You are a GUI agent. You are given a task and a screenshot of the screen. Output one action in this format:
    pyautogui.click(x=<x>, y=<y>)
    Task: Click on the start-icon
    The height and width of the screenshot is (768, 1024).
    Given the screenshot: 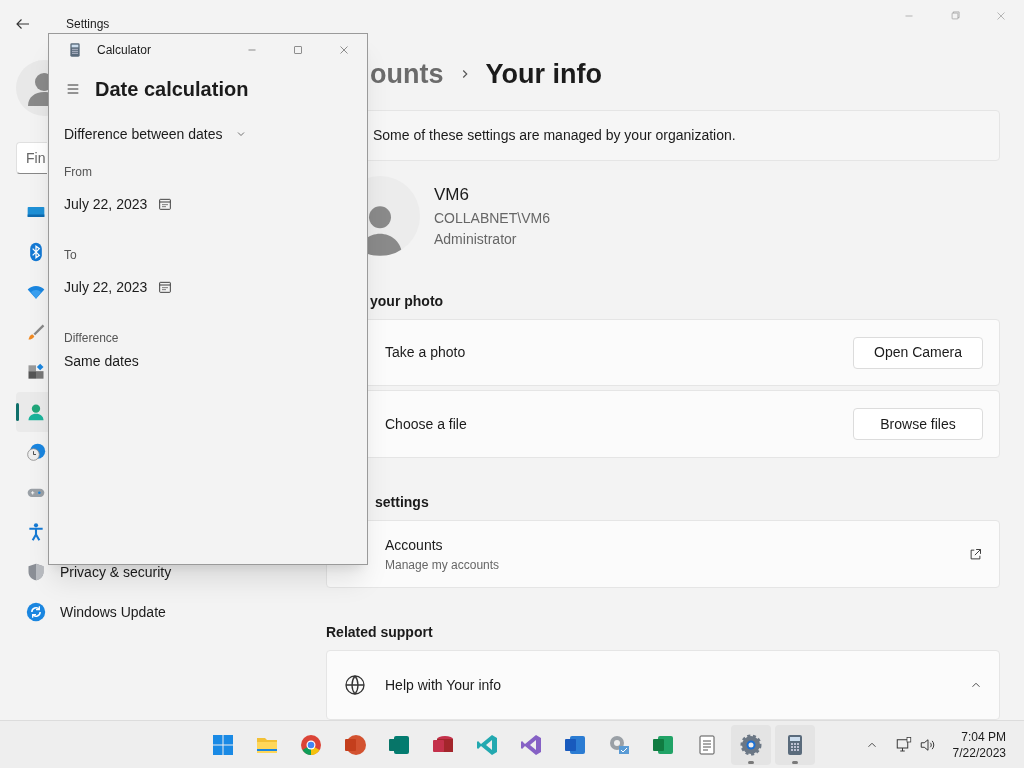 What is the action you would take?
    pyautogui.click(x=223, y=744)
    